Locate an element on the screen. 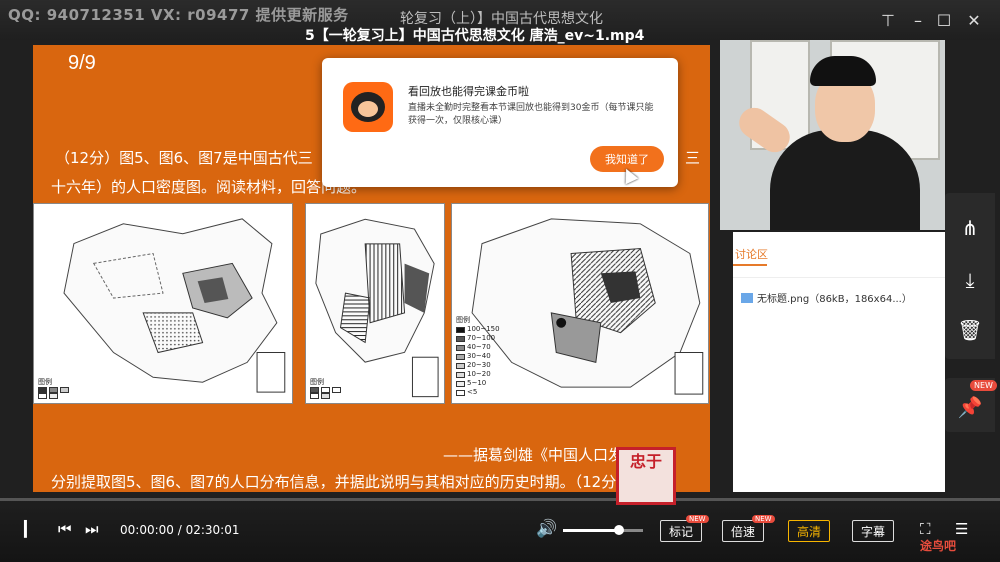 The image size is (1000, 562). tab-underline is located at coordinates (750, 265).